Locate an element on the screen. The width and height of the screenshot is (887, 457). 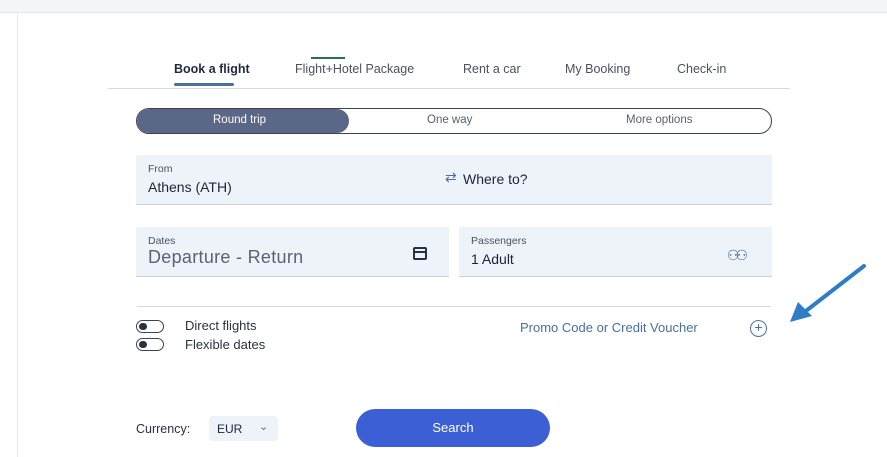
users-icon: ⚇⚇ is located at coordinates (737, 255).